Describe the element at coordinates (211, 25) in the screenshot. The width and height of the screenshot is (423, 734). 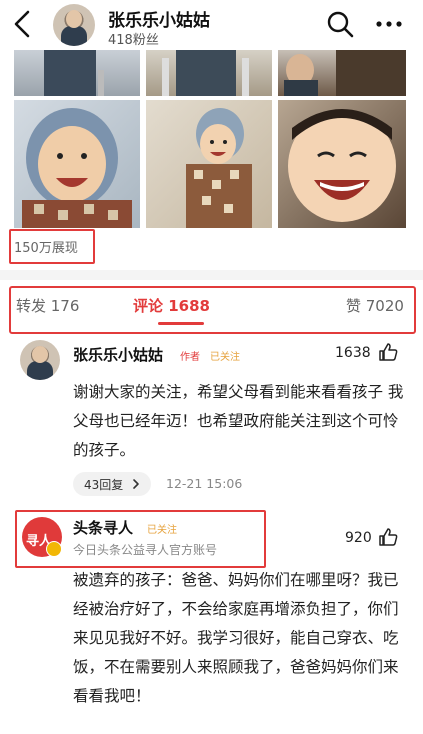
I see `top-bar: 张乐乐小姑姑 418粉丝` at that location.